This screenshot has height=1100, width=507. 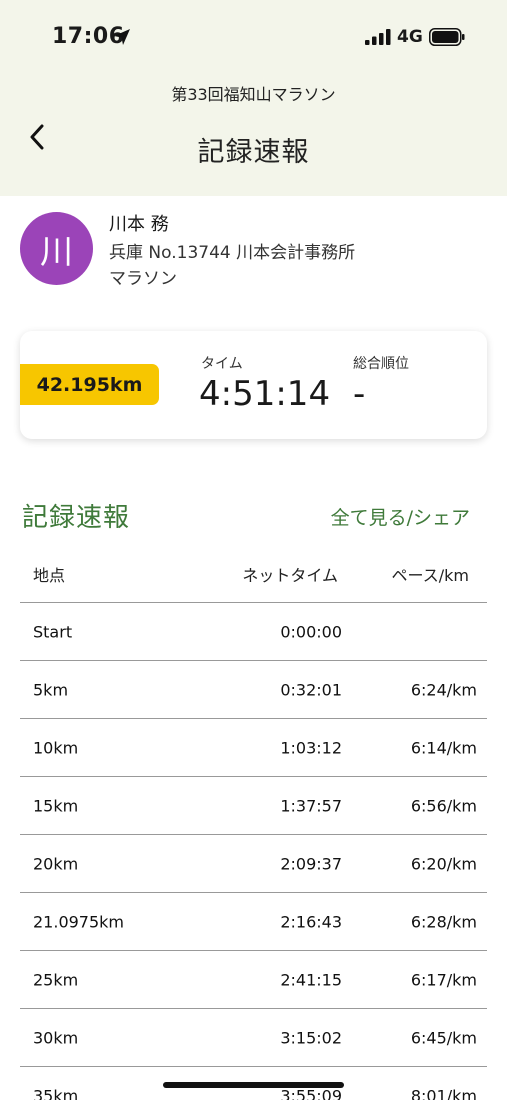 What do you see at coordinates (56, 1037) in the screenshot?
I see `split-point: 30km` at bounding box center [56, 1037].